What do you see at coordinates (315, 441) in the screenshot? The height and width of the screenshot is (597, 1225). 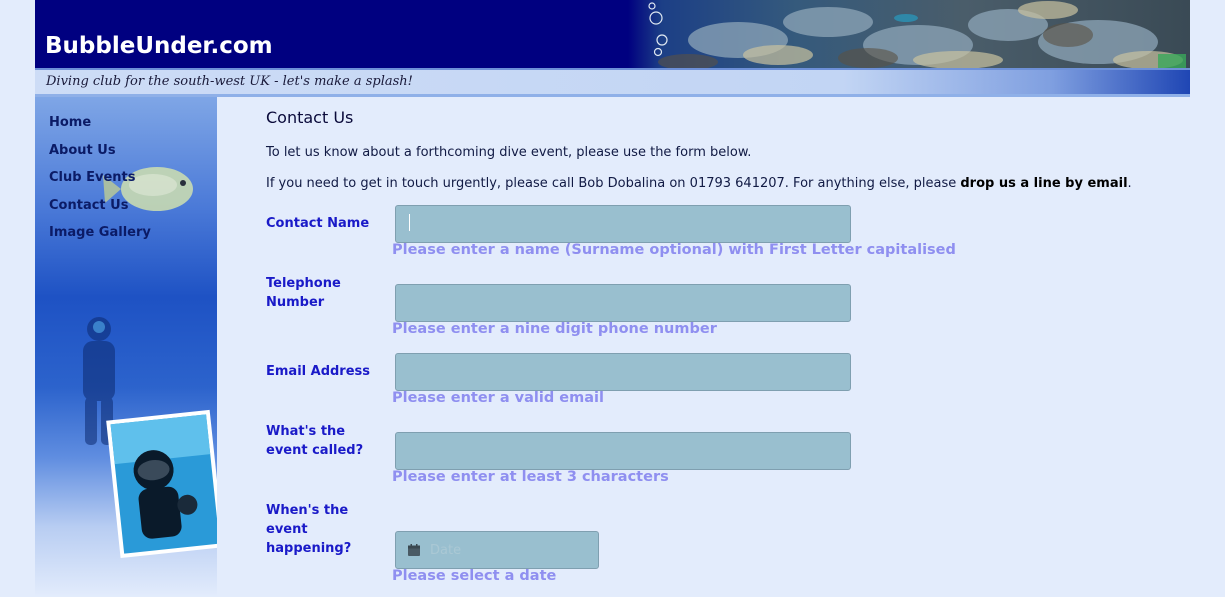 I see `event-name-label: What's the event called?` at bounding box center [315, 441].